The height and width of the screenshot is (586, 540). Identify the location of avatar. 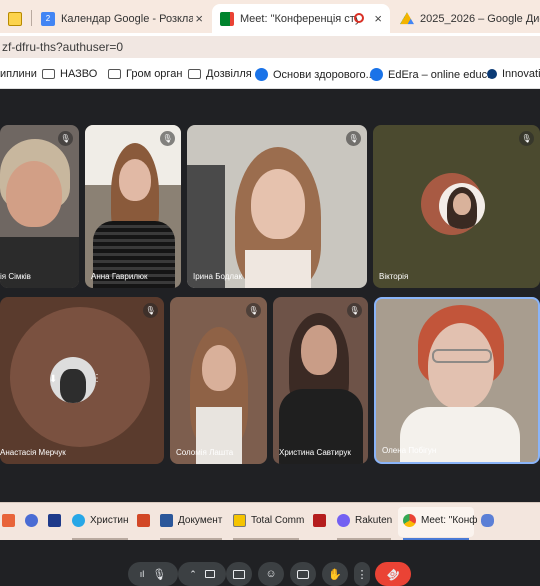
(462, 206).